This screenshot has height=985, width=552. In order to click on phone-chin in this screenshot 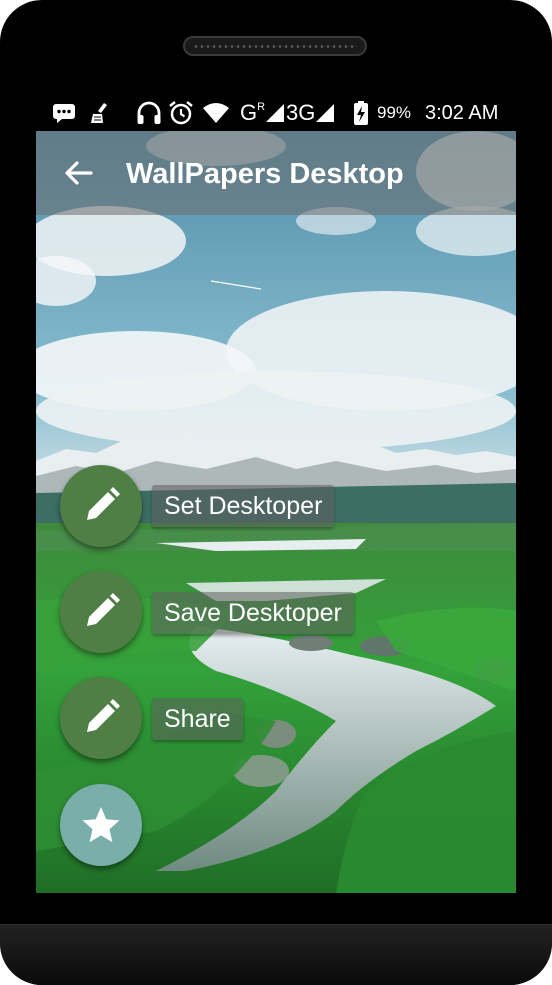, I will do `click(276, 954)`.